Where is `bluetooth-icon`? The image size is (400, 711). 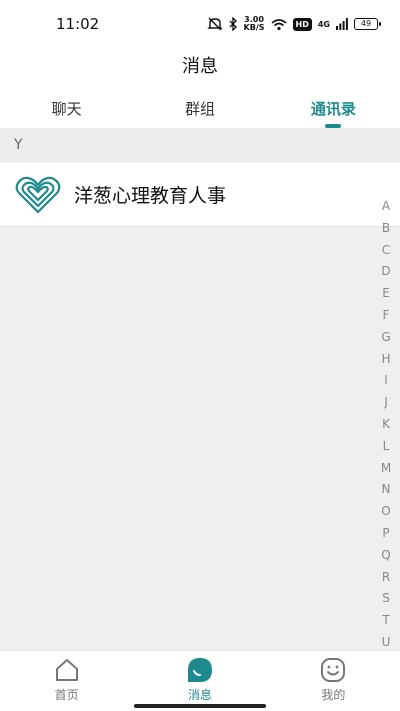 bluetooth-icon is located at coordinates (233, 24).